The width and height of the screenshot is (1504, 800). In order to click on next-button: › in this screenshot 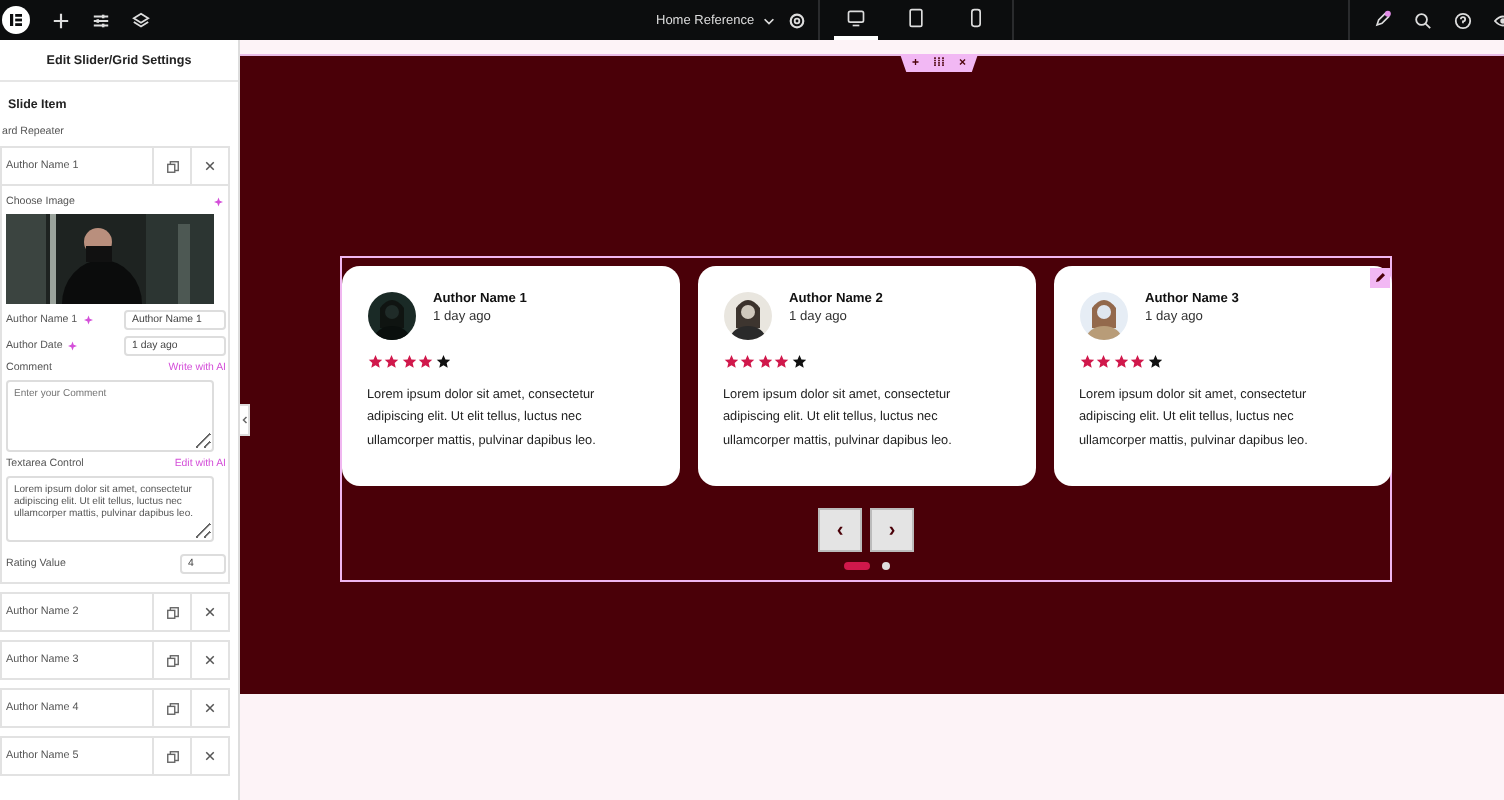, I will do `click(892, 530)`.